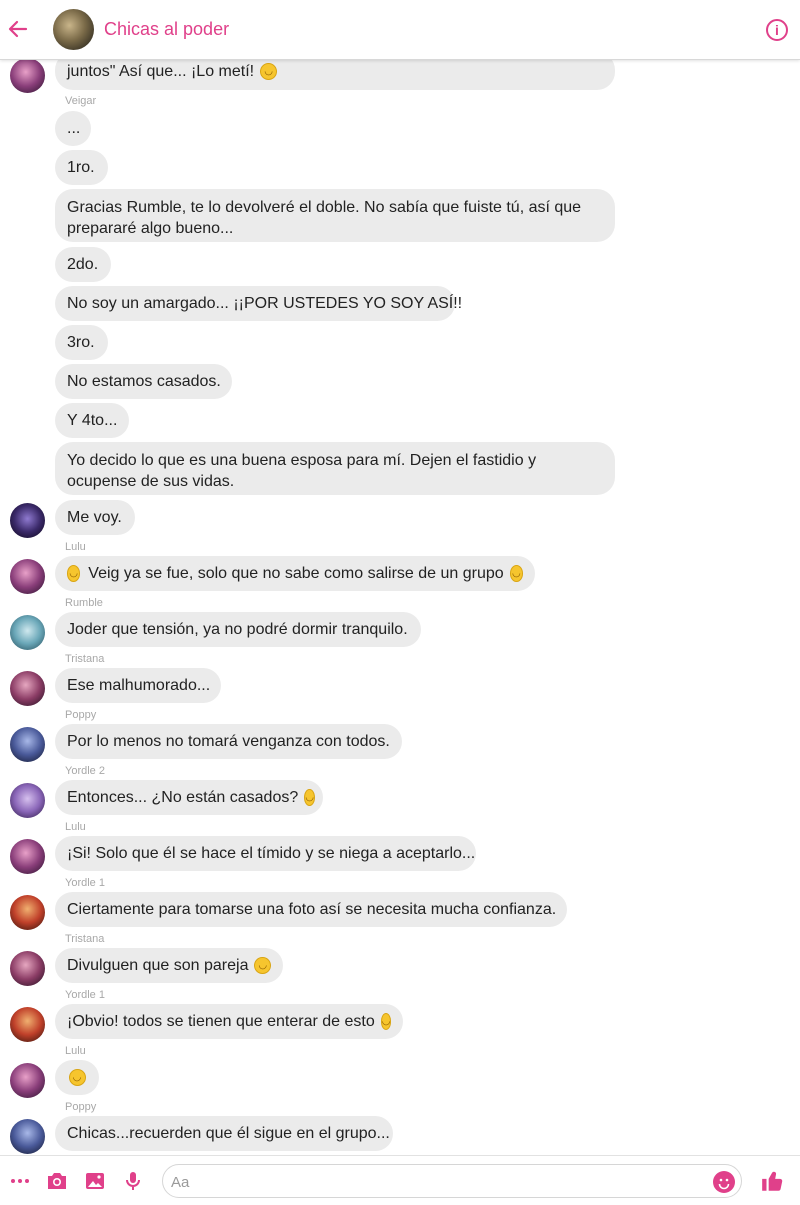 Image resolution: width=800 pixels, height=1205 pixels. What do you see at coordinates (73, 29) in the screenshot?
I see `group-avatar` at bounding box center [73, 29].